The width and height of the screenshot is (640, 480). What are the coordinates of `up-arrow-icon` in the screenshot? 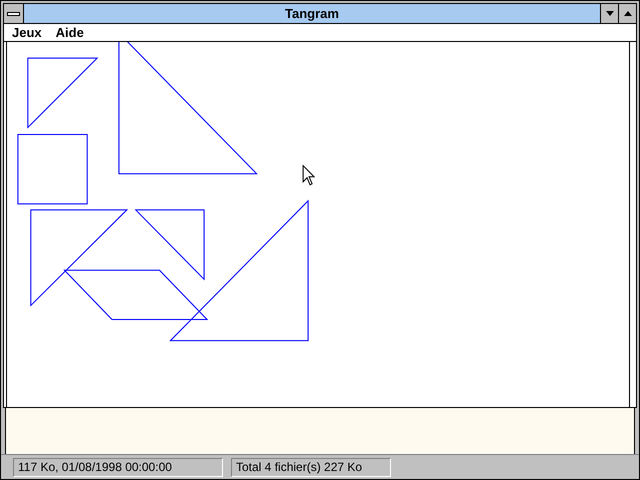 It's located at (628, 13).